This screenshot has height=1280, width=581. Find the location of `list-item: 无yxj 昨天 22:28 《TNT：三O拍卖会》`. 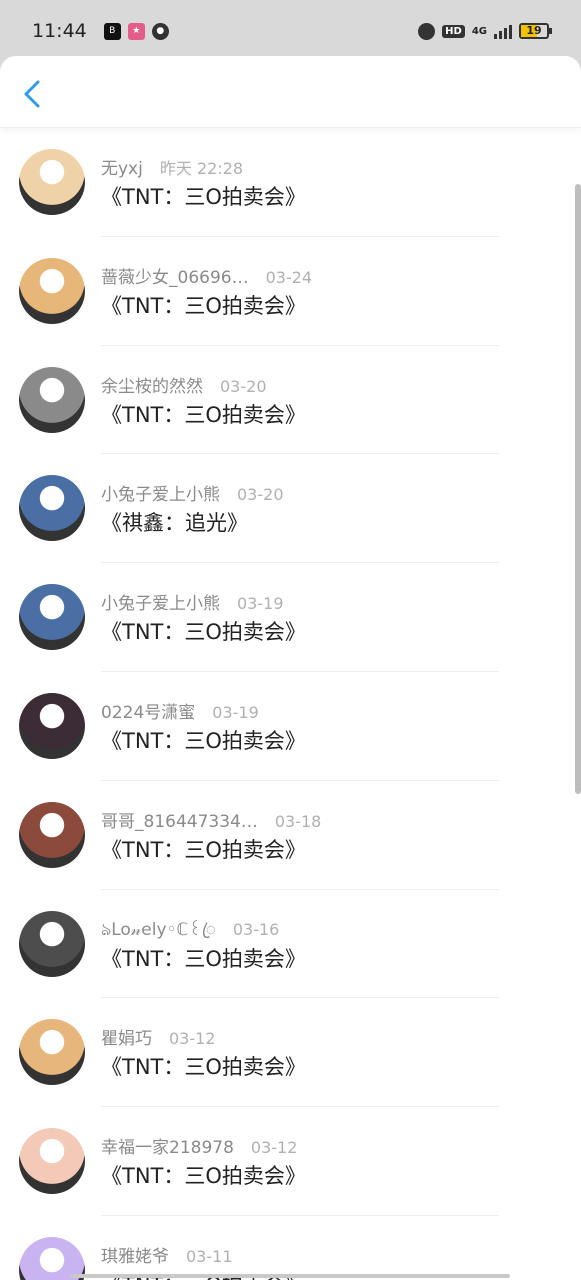

list-item: 无yxj 昨天 22:28 《TNT：三O拍卖会》 is located at coordinates (290, 182).